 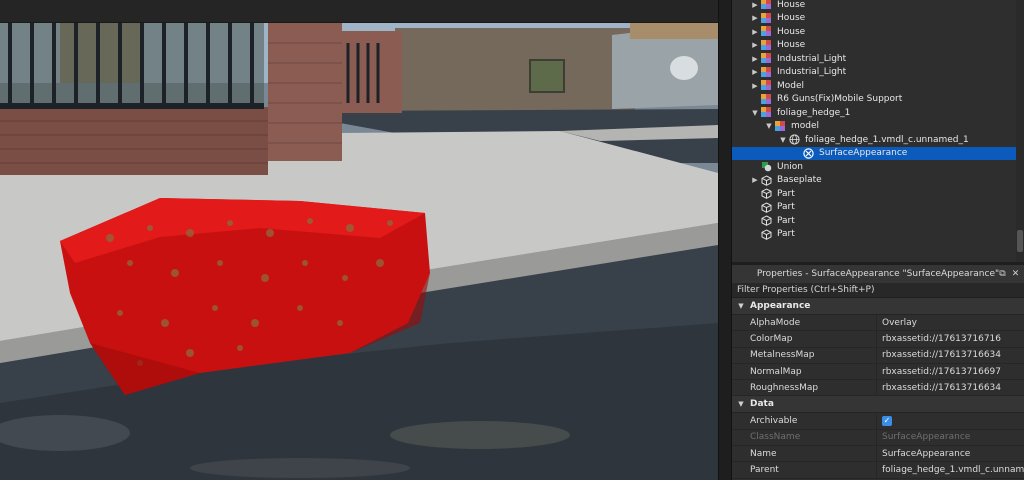 I want to click on property-name: NormalMap, so click(x=804, y=371).